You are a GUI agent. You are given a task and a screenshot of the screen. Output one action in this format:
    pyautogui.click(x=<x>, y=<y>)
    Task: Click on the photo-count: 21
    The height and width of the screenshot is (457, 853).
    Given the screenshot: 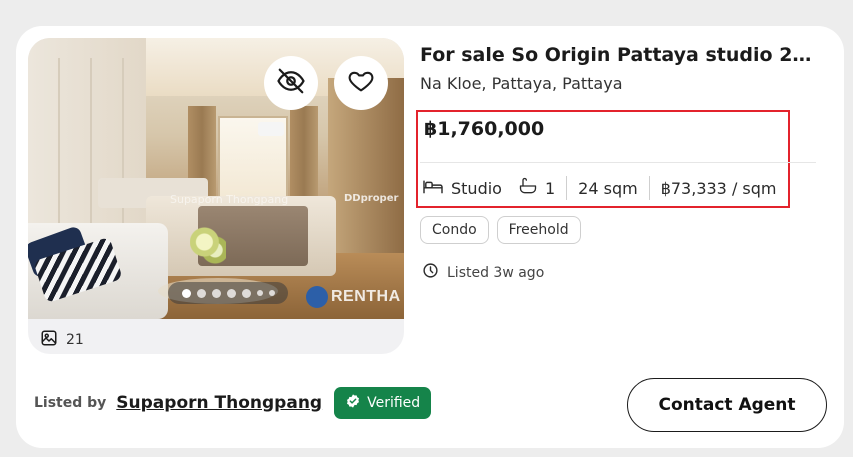 What is the action you would take?
    pyautogui.click(x=62, y=340)
    